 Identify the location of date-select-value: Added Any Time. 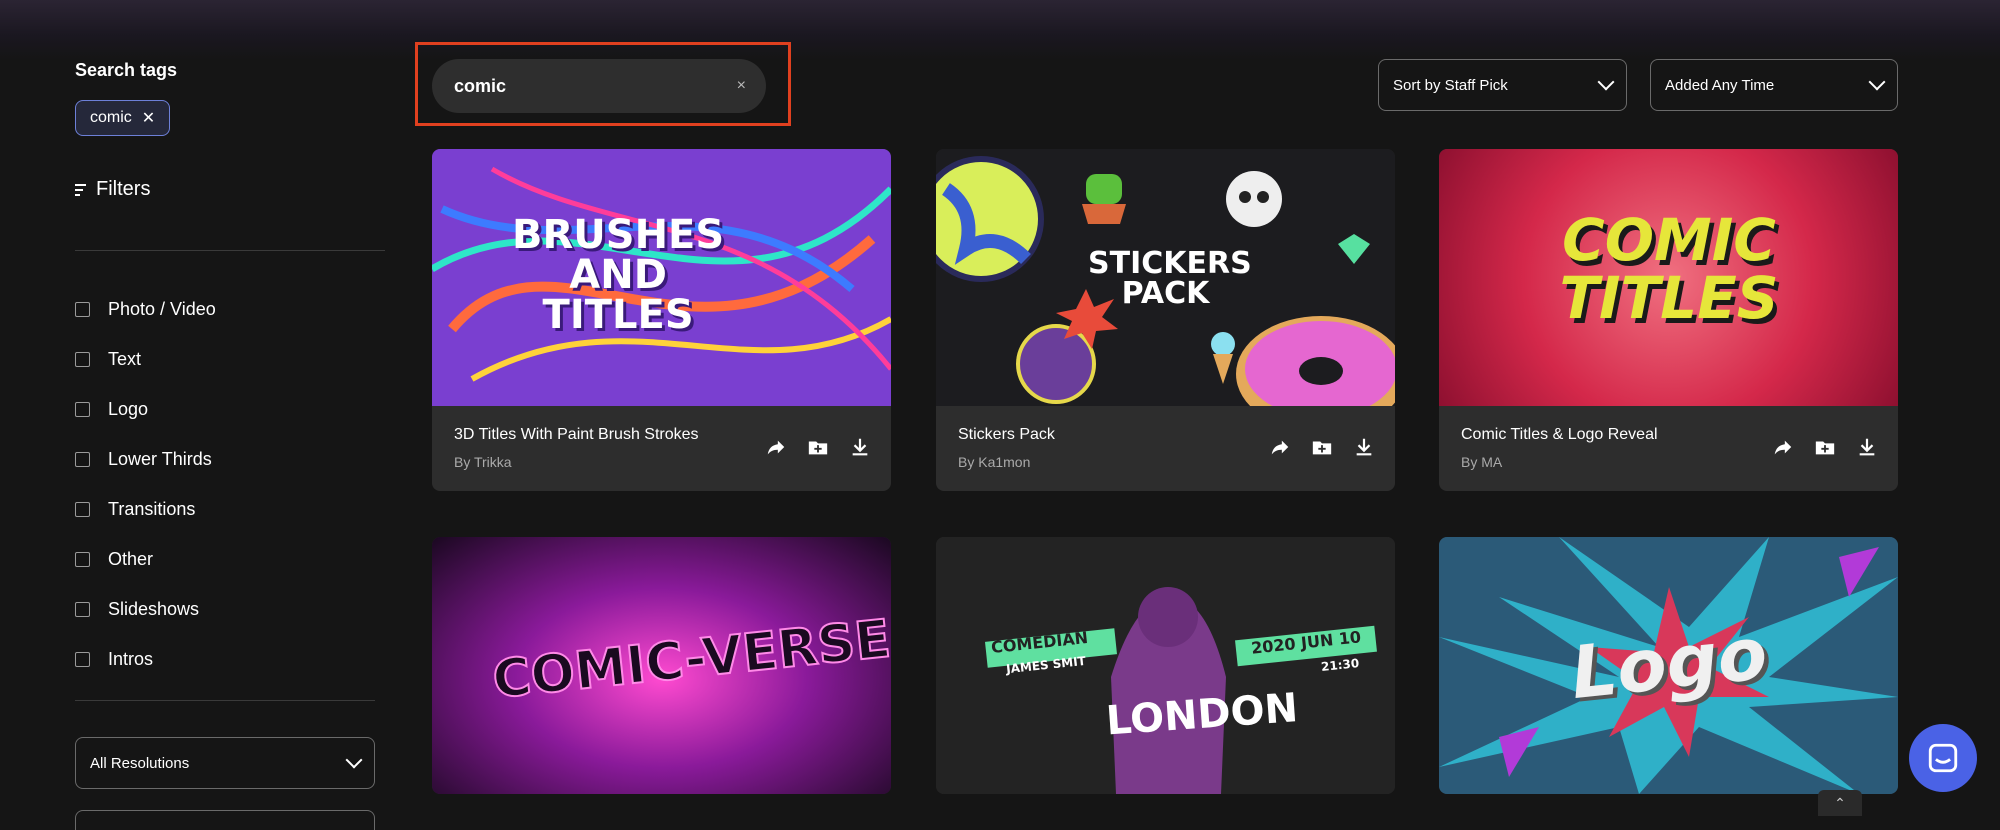
(1720, 85).